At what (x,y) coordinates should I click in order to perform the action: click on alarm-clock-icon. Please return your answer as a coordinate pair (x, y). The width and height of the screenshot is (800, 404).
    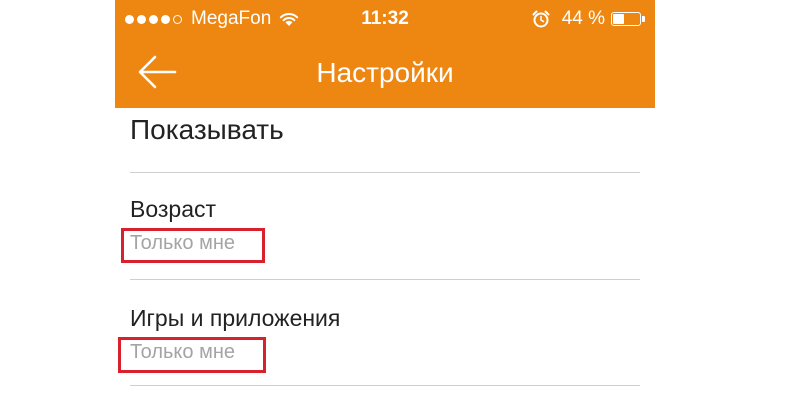
    Looking at the image, I should click on (541, 19).